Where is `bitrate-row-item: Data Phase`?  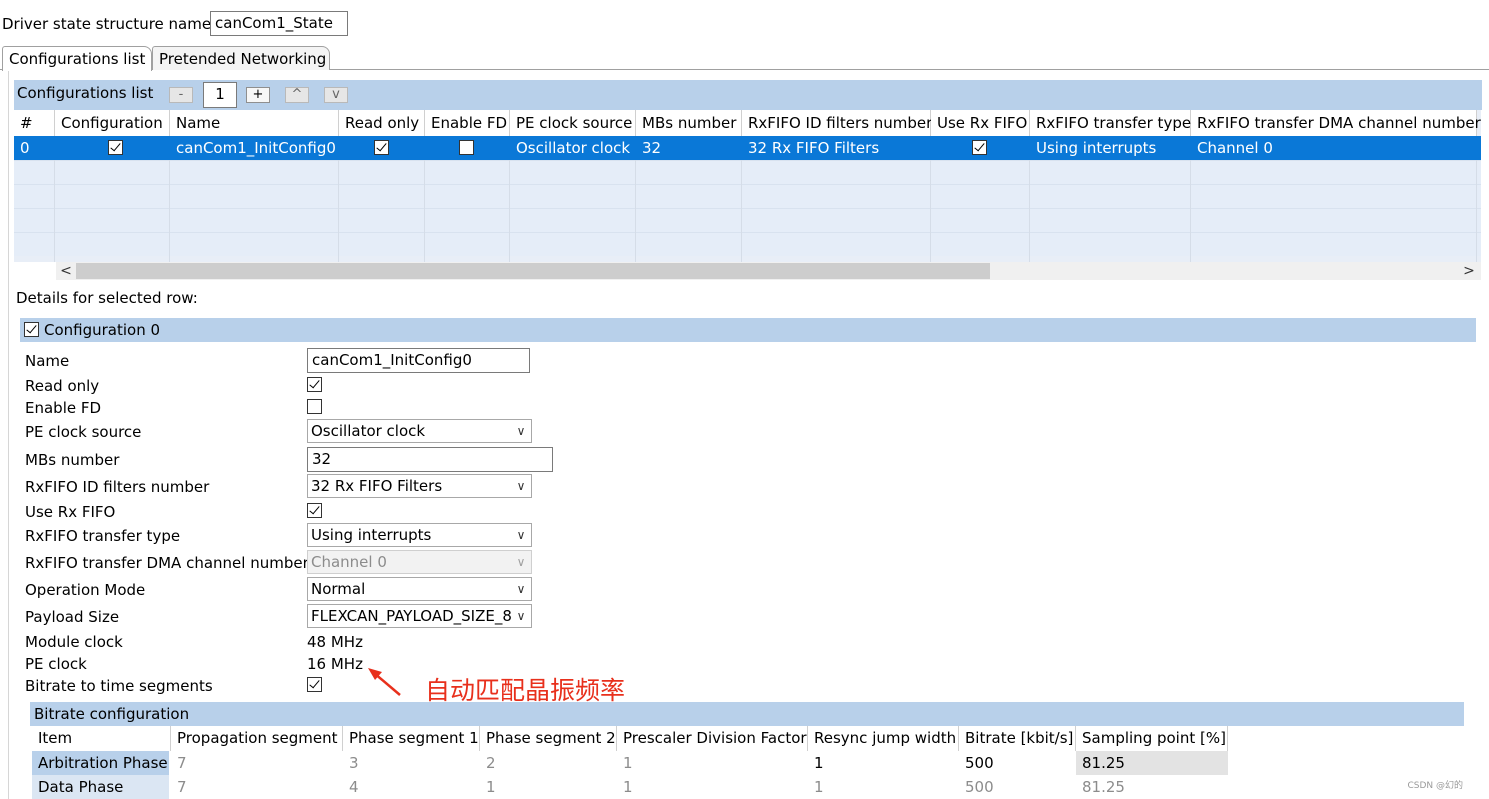
bitrate-row-item: Data Phase is located at coordinates (100, 787).